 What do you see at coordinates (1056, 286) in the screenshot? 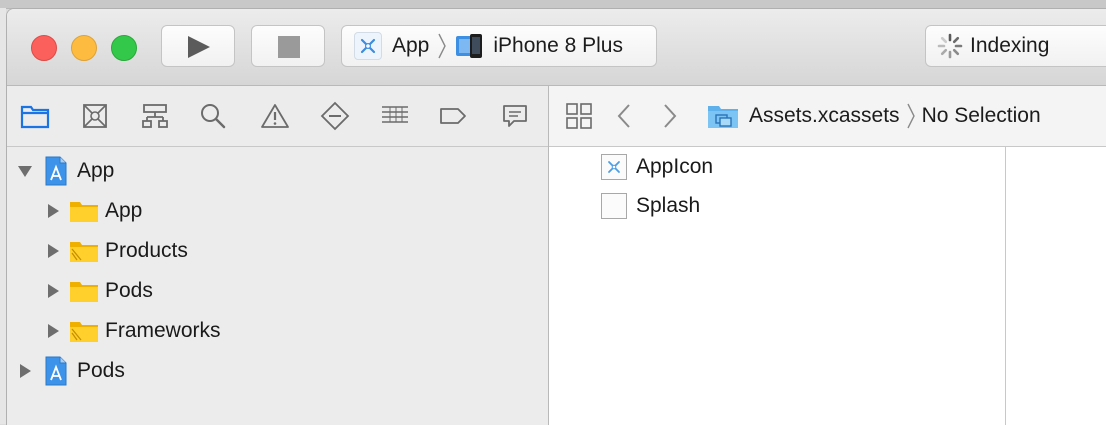
I see `asset-detail-area` at bounding box center [1056, 286].